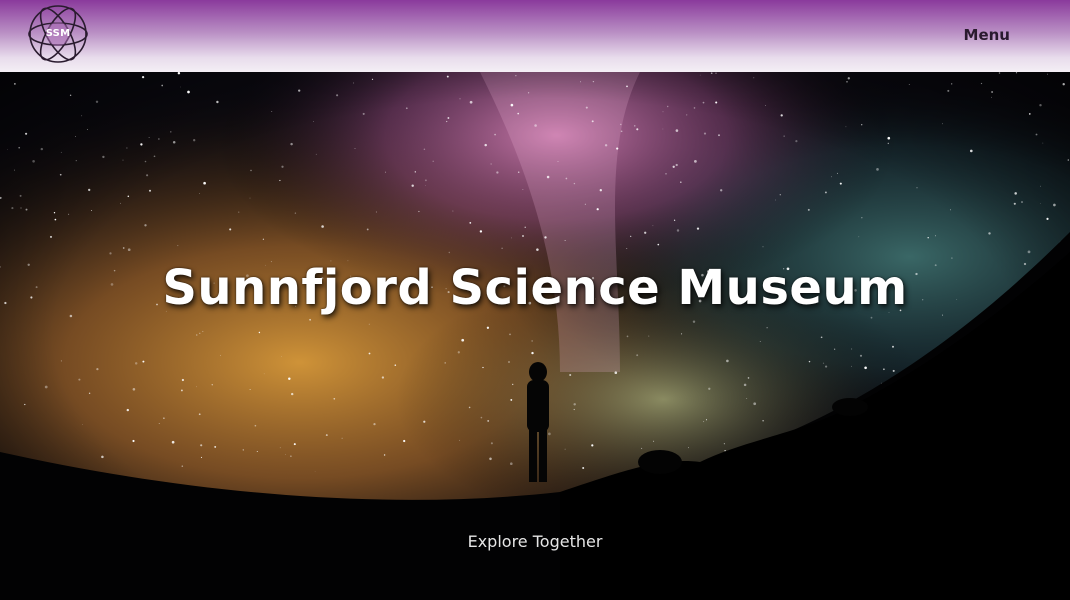 The height and width of the screenshot is (600, 1070). I want to click on hero-title: Sunnfjord Science Museum, so click(535, 288).